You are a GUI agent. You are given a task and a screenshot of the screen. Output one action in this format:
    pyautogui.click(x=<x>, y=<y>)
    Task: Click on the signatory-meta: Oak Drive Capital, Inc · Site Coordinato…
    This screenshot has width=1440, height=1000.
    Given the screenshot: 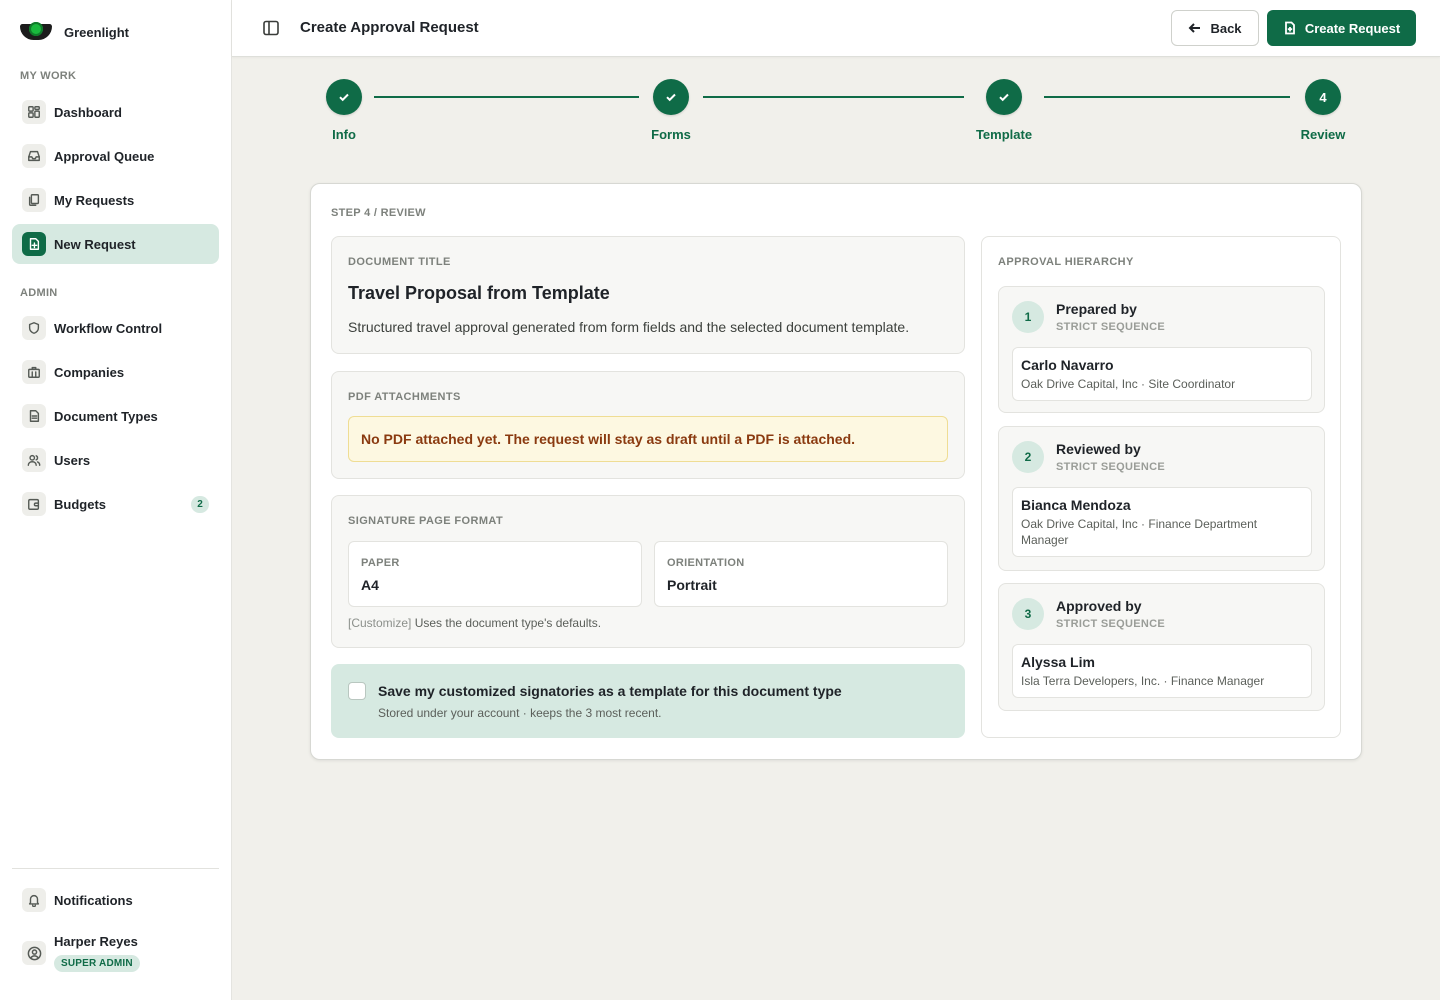 What is the action you would take?
    pyautogui.click(x=1128, y=384)
    